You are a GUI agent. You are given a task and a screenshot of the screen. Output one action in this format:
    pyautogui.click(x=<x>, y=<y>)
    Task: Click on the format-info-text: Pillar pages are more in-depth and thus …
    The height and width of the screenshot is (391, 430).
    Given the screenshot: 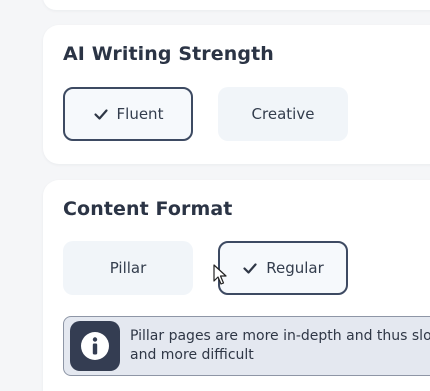 What is the action you would take?
    pyautogui.click(x=280, y=345)
    